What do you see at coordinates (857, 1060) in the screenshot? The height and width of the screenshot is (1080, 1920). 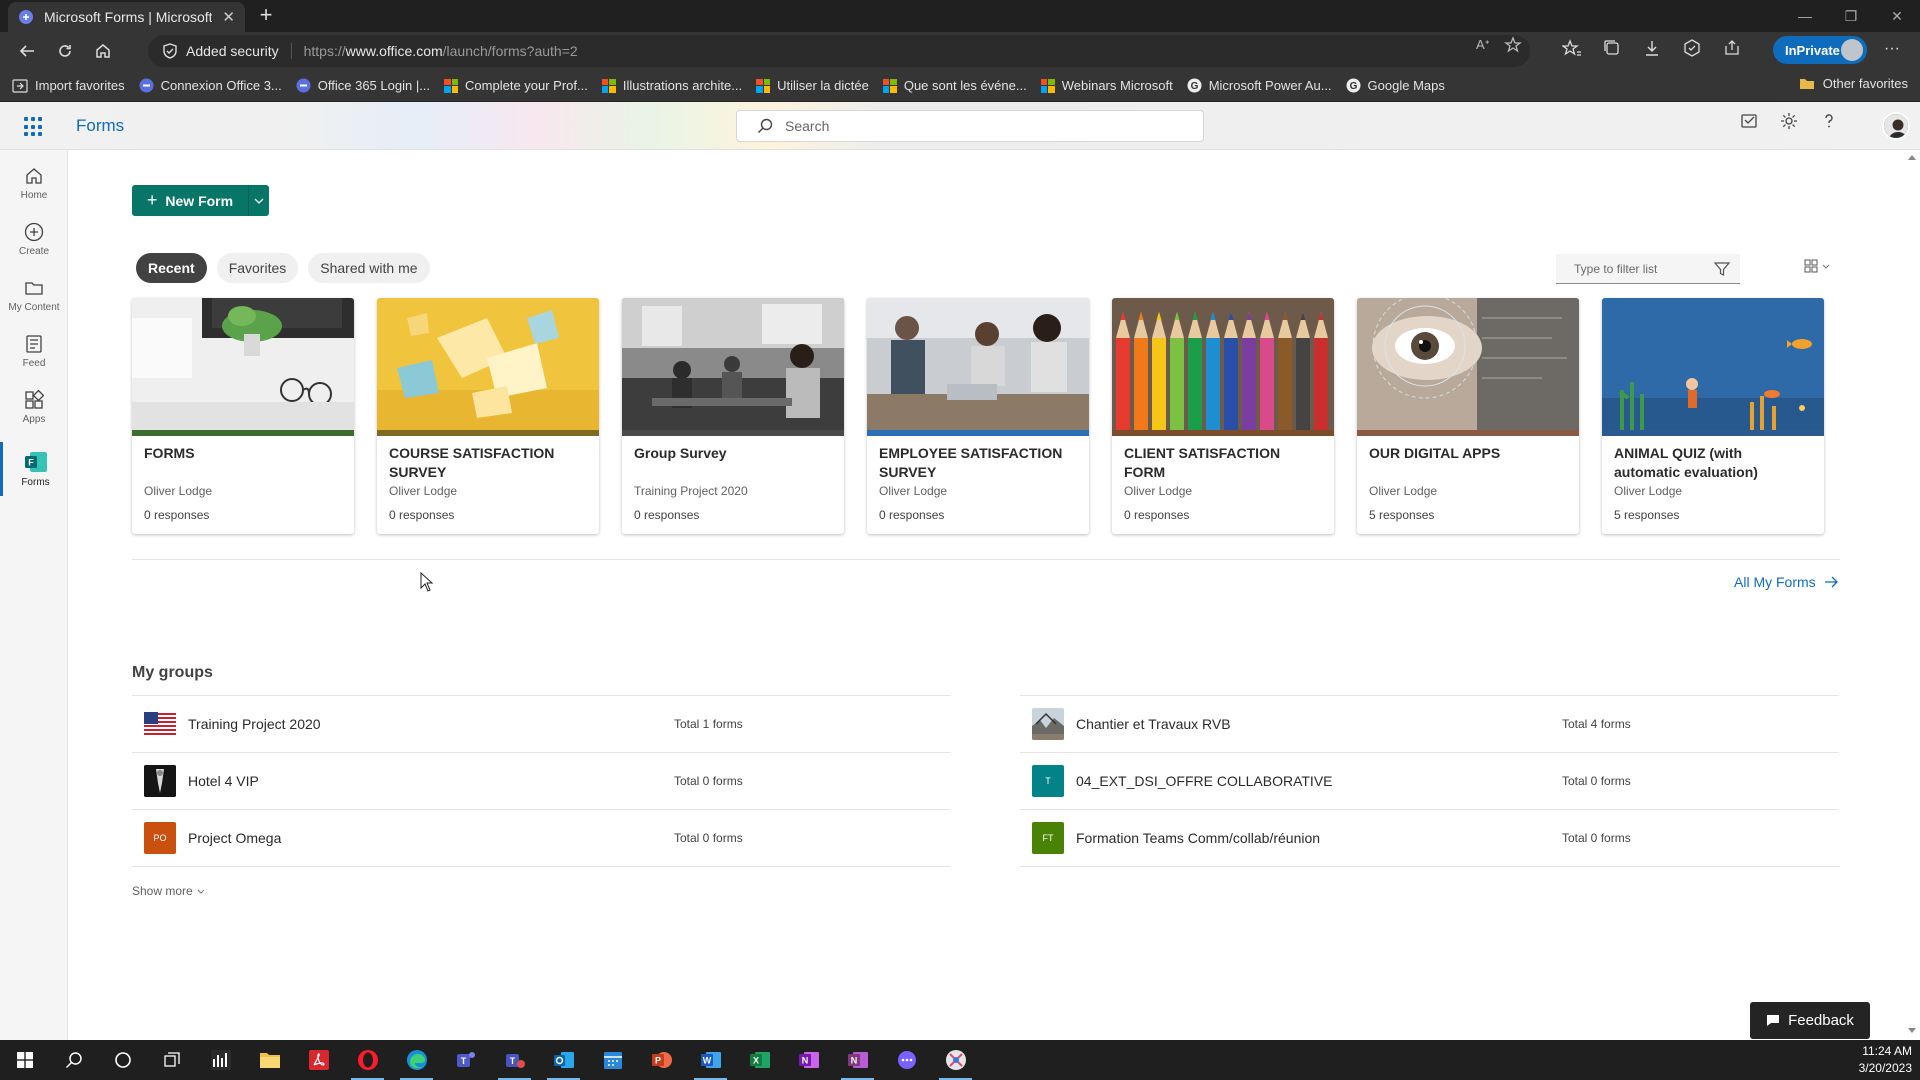 I see `onenote-desktop-icon: N` at bounding box center [857, 1060].